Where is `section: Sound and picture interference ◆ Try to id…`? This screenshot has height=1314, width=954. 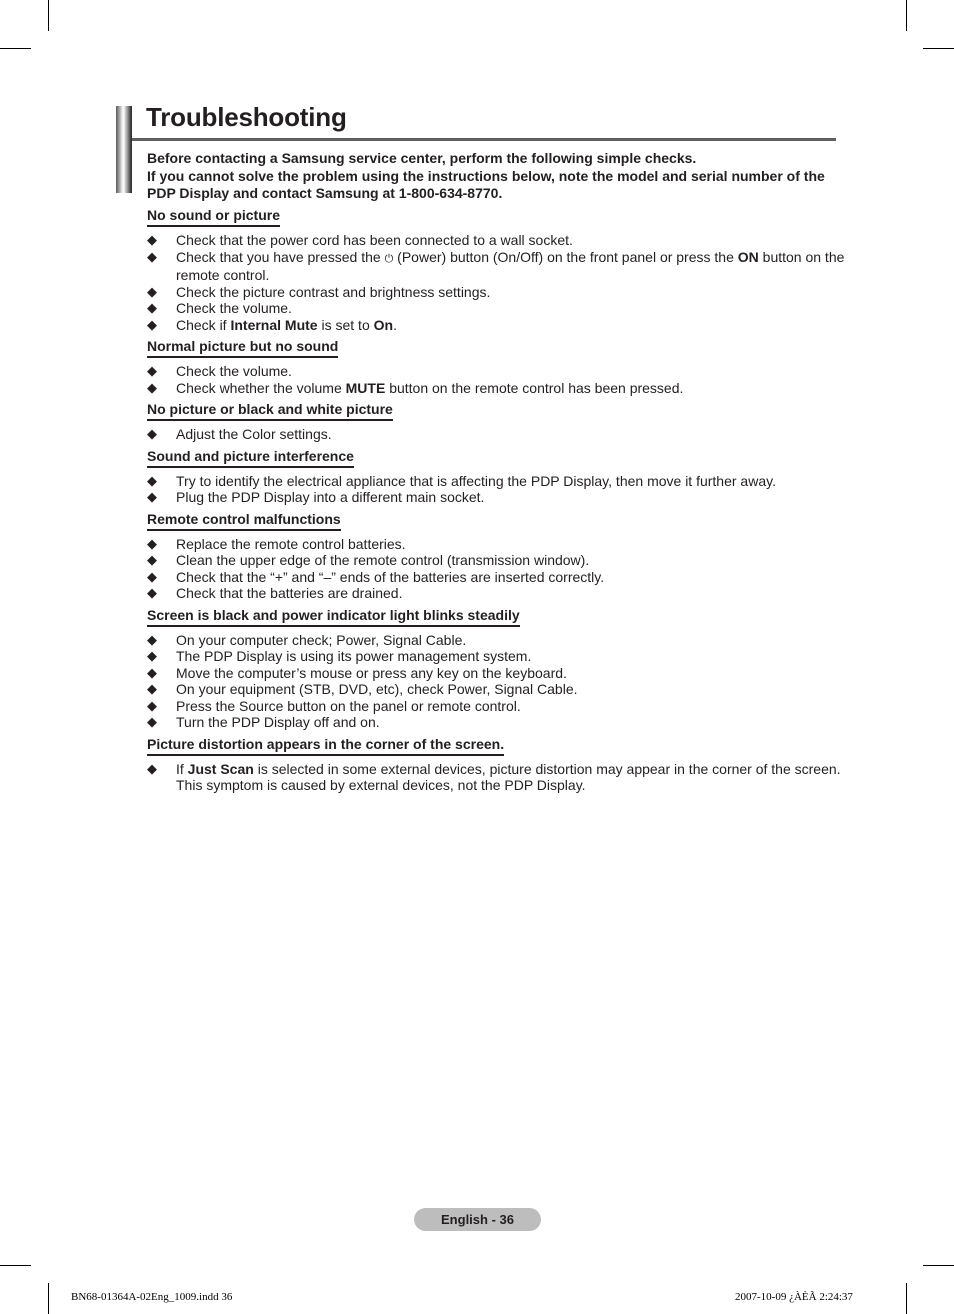
section: Sound and picture interference ◆ Try to id… is located at coordinates (497, 477).